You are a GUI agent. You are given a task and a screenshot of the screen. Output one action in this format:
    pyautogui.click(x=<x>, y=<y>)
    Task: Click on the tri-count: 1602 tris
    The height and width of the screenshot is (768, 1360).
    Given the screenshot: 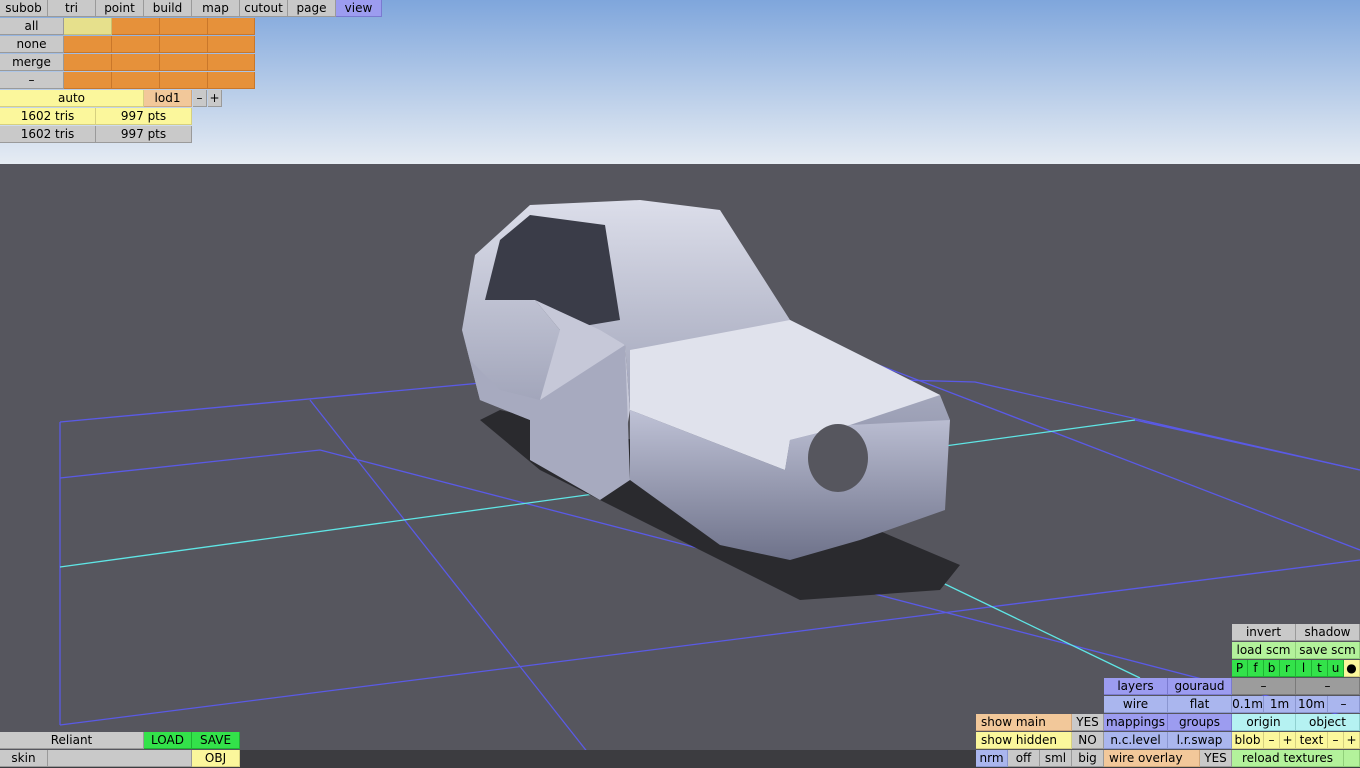 What is the action you would take?
    pyautogui.click(x=48, y=116)
    